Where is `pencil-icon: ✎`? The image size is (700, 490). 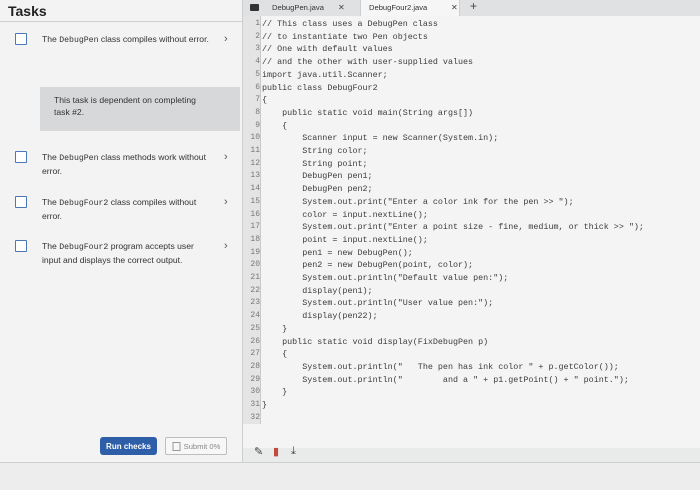
pencil-icon: ✎ is located at coordinates (258, 451).